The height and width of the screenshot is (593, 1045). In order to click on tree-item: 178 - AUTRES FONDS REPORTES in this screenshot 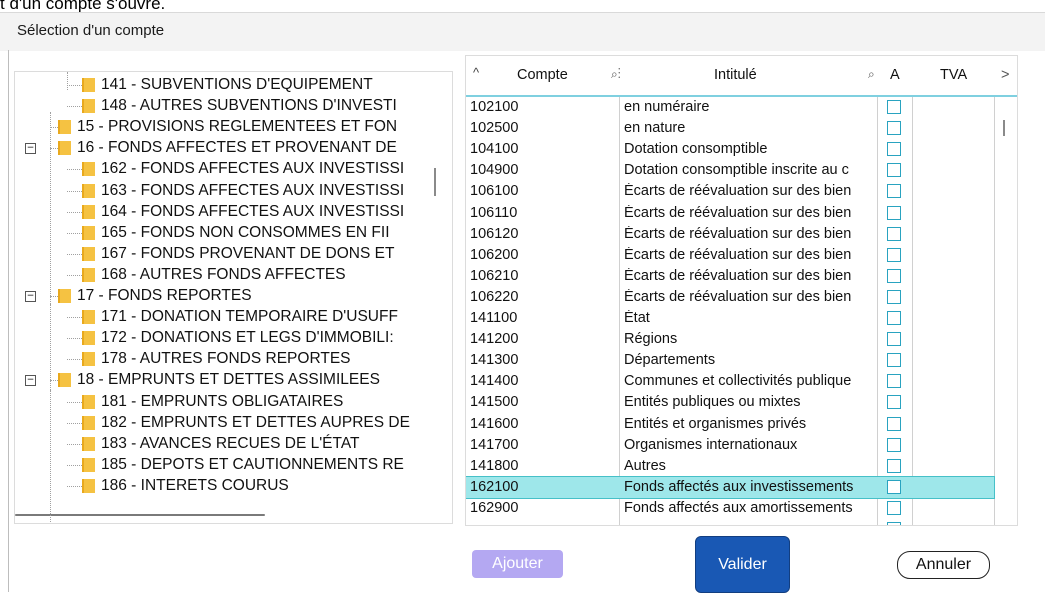, I will do `click(216, 359)`.